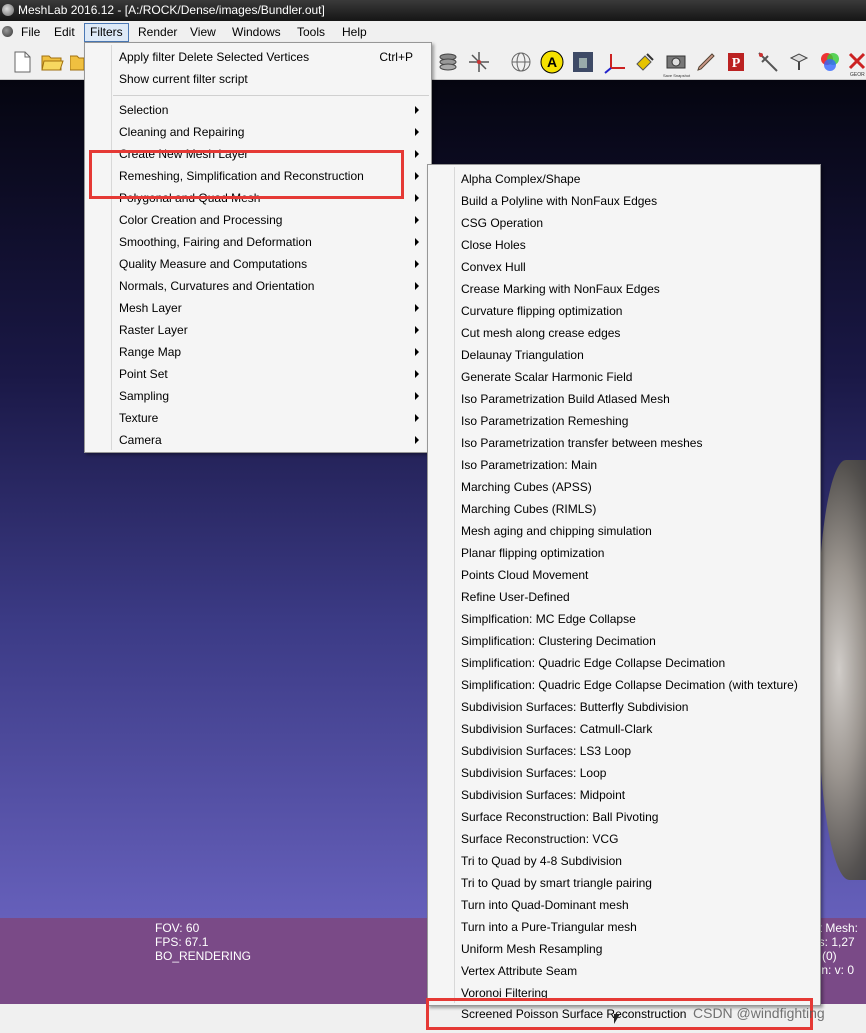  Describe the element at coordinates (354, 32) in the screenshot. I see `menu-help: Help` at that location.